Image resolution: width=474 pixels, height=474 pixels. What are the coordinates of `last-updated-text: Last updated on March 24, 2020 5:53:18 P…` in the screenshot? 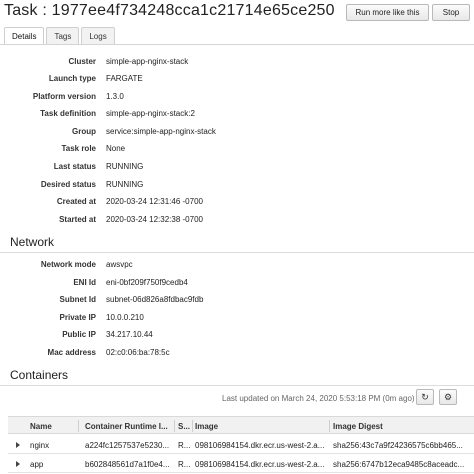 It's located at (318, 398).